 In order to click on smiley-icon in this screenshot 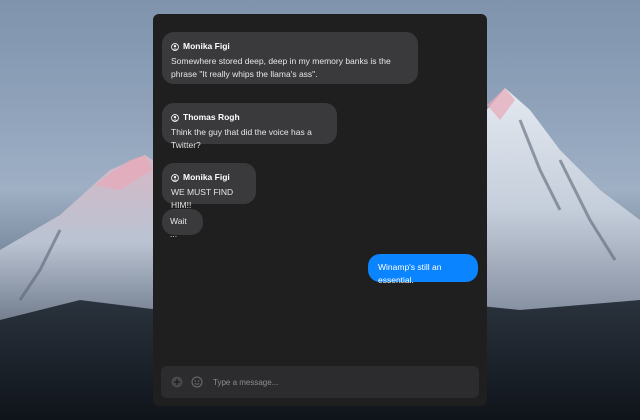, I will do `click(197, 382)`.